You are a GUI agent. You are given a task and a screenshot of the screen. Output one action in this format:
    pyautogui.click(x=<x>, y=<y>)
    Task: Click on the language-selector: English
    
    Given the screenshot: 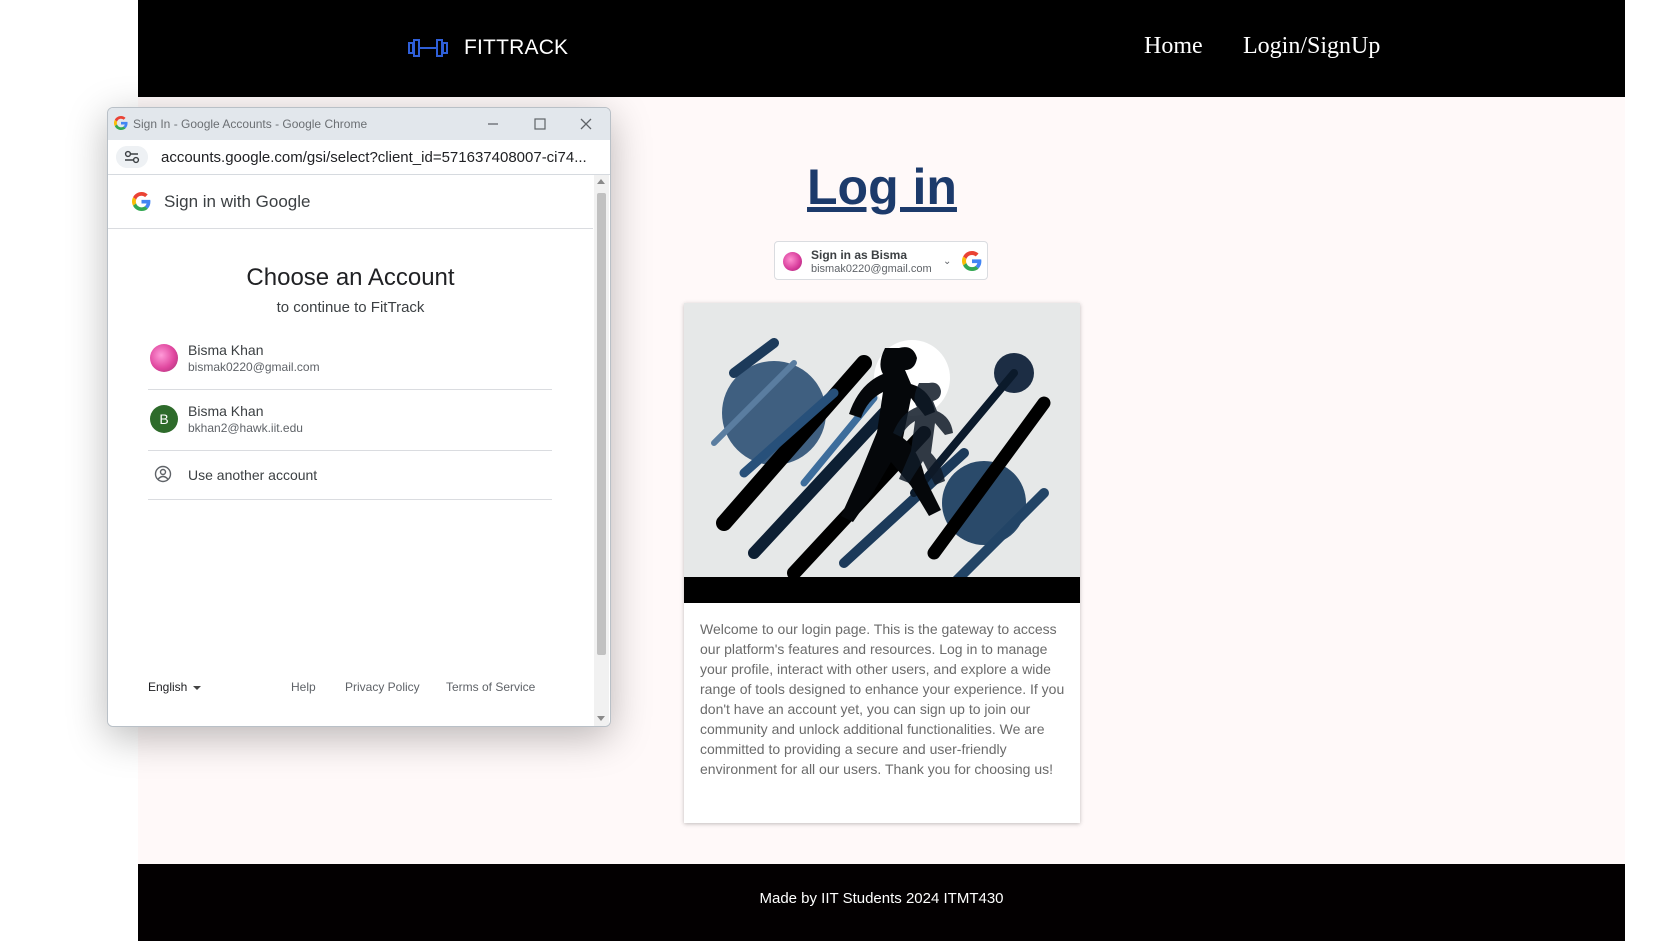 What is the action you would take?
    pyautogui.click(x=175, y=687)
    